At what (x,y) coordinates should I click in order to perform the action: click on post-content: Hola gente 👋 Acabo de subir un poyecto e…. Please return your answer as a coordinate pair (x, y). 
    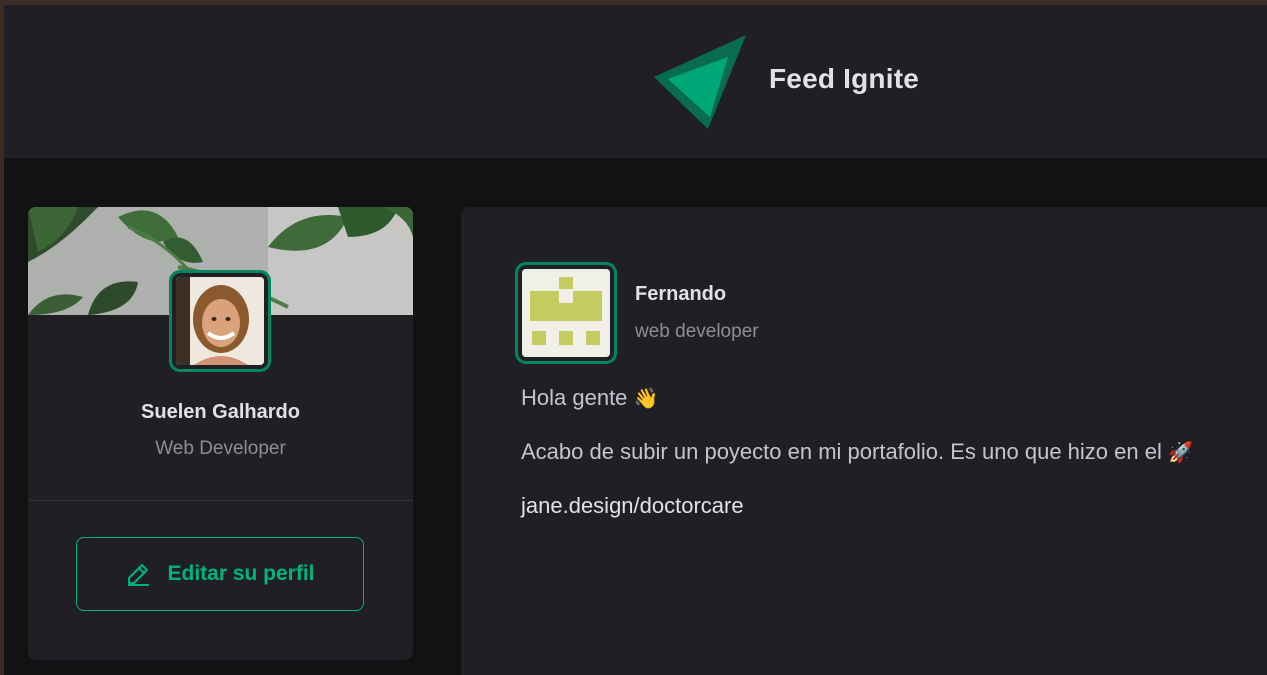
    Looking at the image, I should click on (894, 464).